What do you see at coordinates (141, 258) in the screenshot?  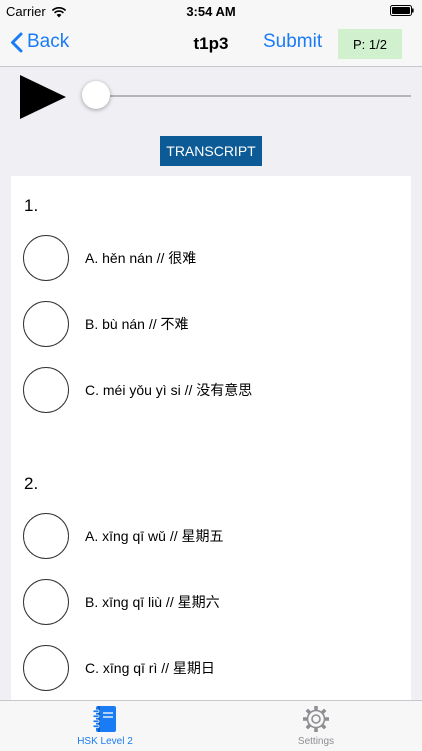 I see `answer-option-label: A. hěn nán // 很难` at bounding box center [141, 258].